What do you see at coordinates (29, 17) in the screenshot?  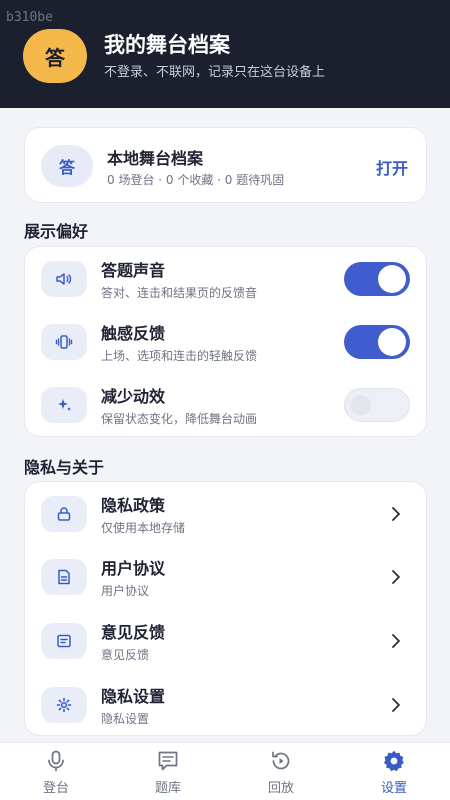 I see `watermark-text: b310be` at bounding box center [29, 17].